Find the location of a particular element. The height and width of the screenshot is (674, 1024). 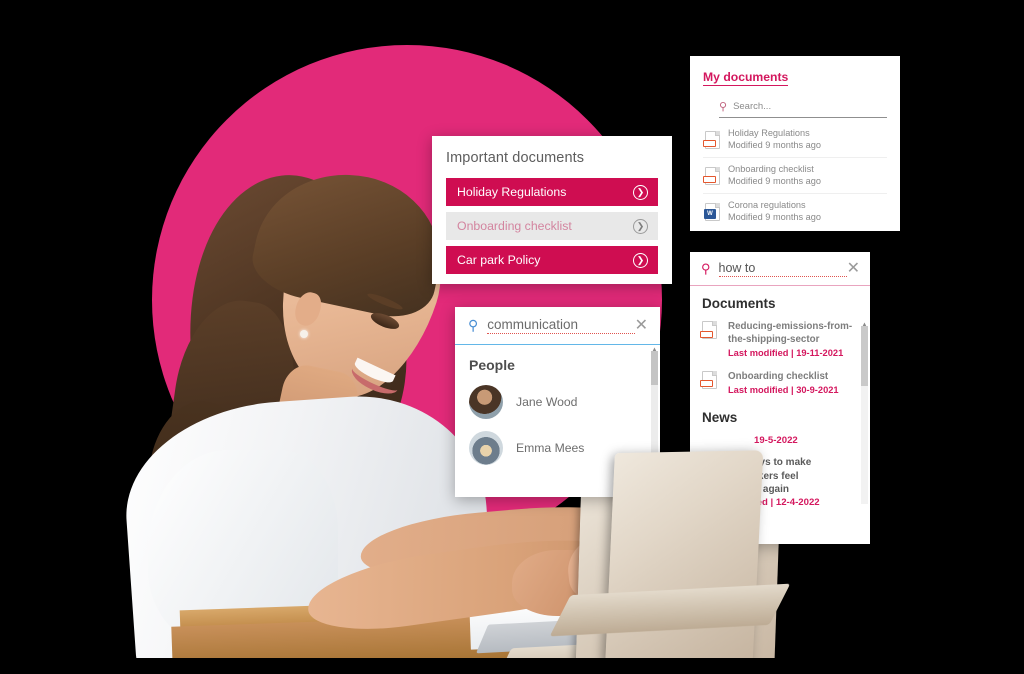

word-file-icon: W is located at coordinates (712, 211).